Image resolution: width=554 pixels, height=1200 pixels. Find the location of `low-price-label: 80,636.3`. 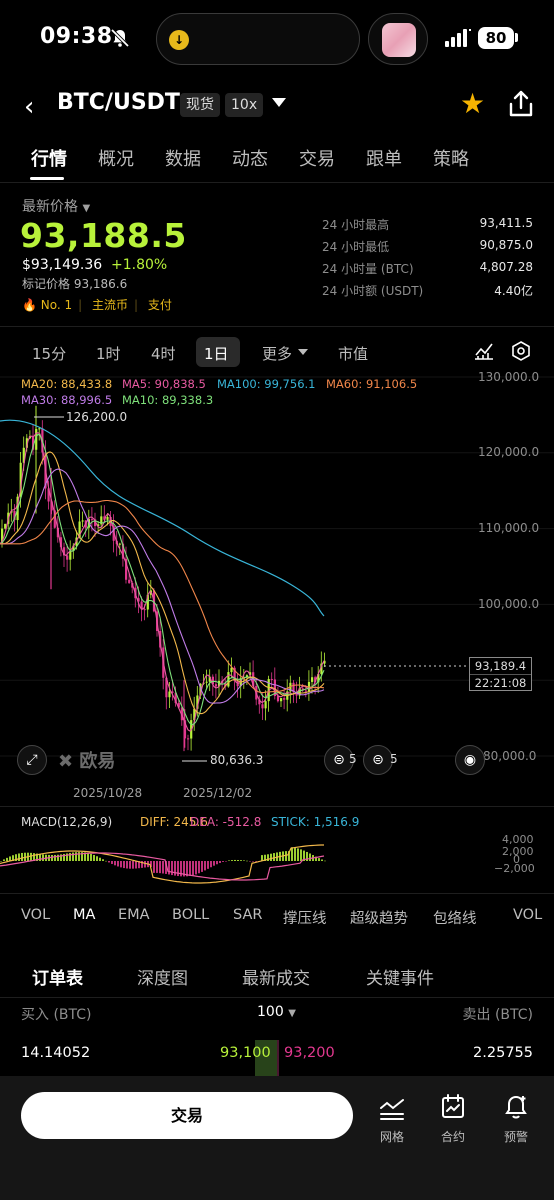

low-price-label: 80,636.3 is located at coordinates (237, 760).